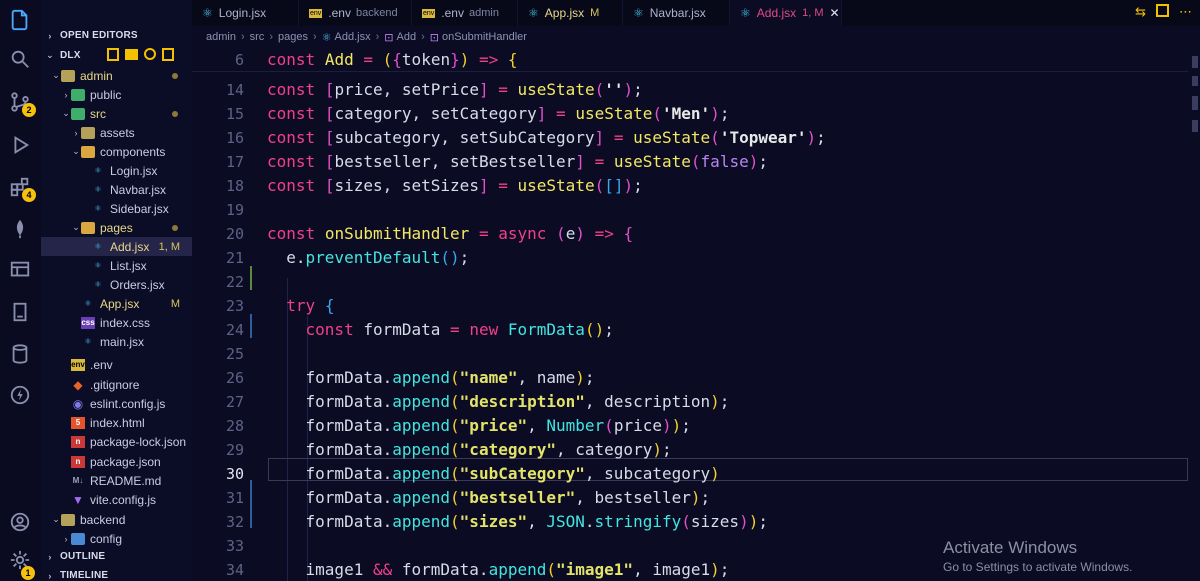 The image size is (1200, 581). I want to click on activity-bar: 2 4 1, so click(20, 290).